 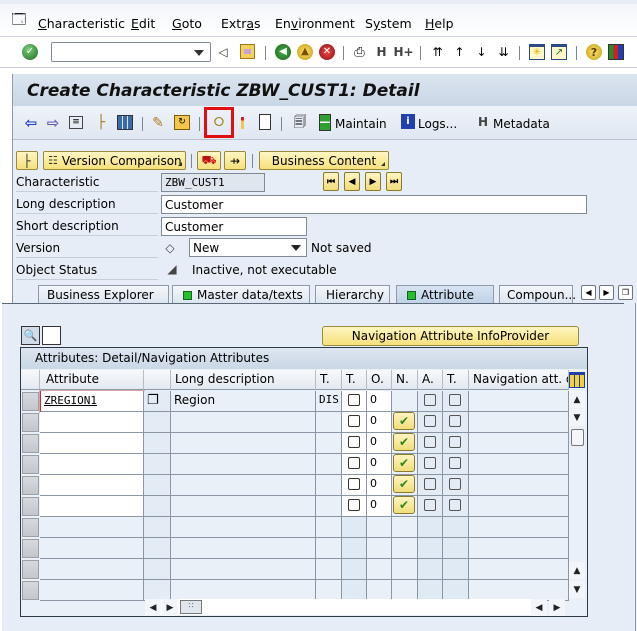 What do you see at coordinates (594, 52) in the screenshot?
I see `help-icon: ?` at bounding box center [594, 52].